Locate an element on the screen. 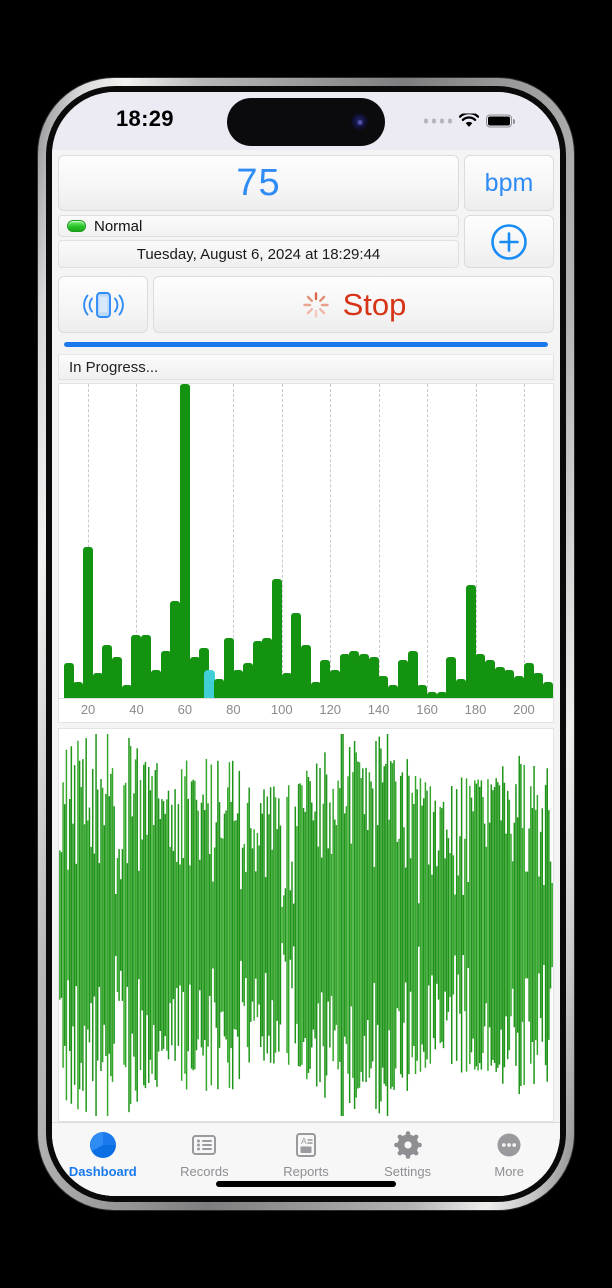 This screenshot has height=1288, width=612. status-label: Normal is located at coordinates (118, 226).